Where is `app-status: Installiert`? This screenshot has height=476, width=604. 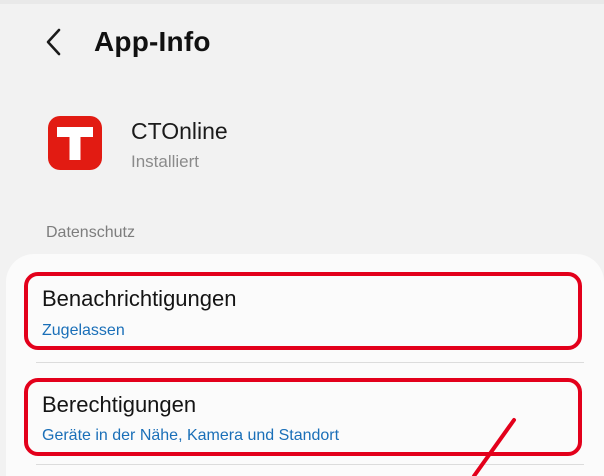 app-status: Installiert is located at coordinates (165, 161).